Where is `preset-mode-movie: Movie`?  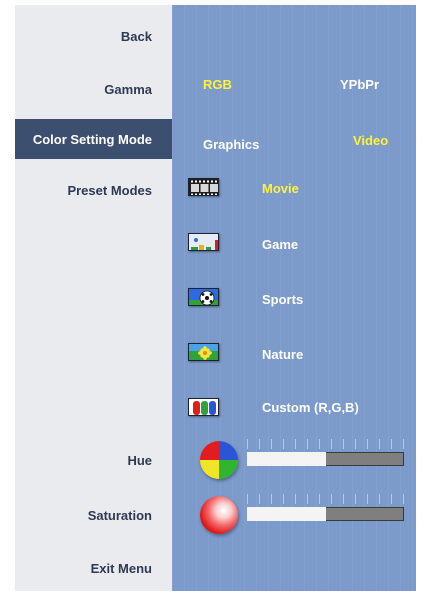 preset-mode-movie: Movie is located at coordinates (280, 188).